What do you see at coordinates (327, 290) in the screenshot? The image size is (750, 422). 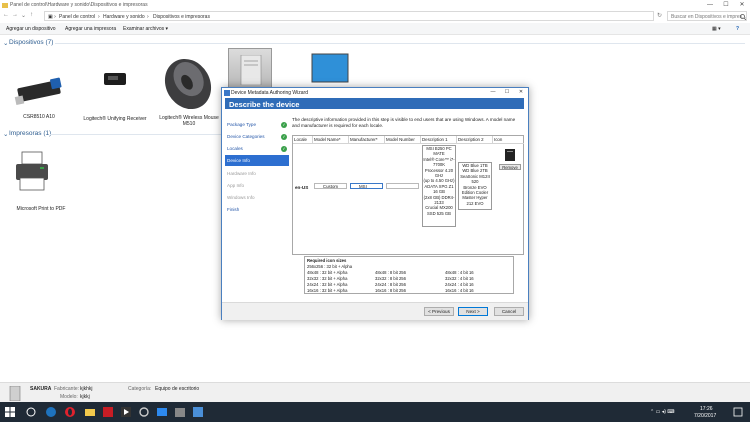 I see `icon-size-cell: 16x16 : 32 bit + Alpha` at bounding box center [327, 290].